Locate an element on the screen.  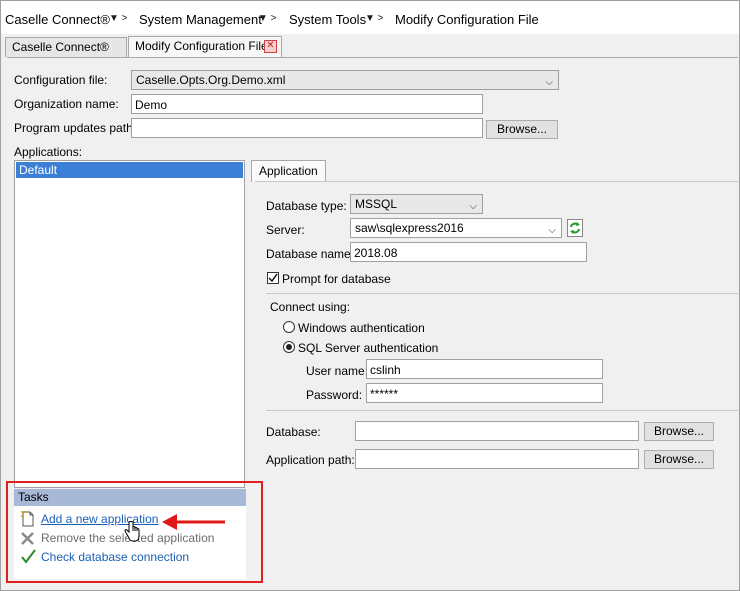
connect-using-label: Connect using: is located at coordinates (310, 307).